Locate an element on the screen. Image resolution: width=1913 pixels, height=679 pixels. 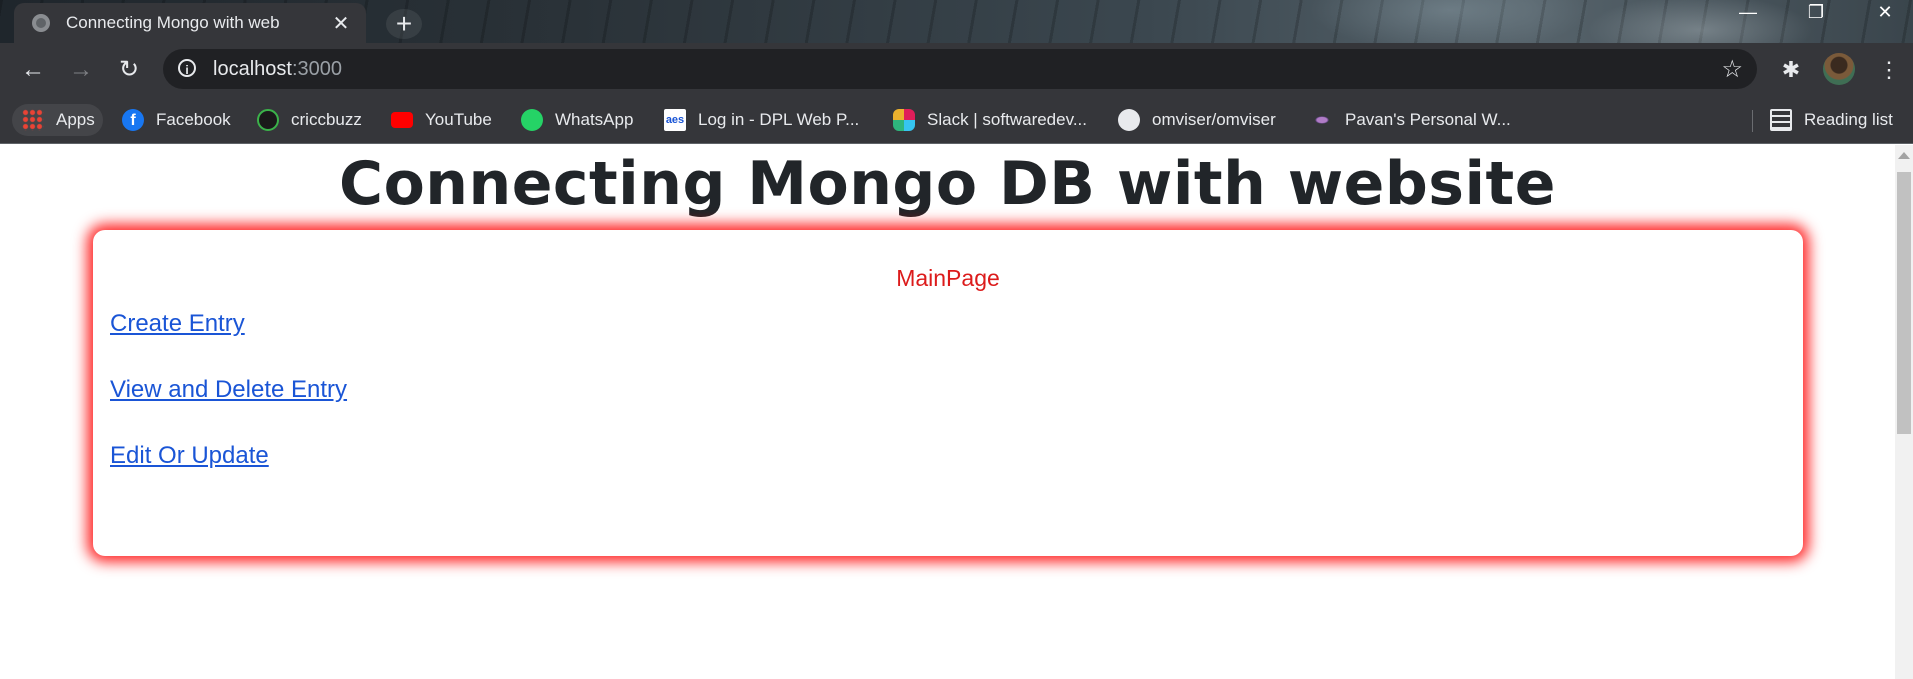
forward-icon: → is located at coordinates (81, 70).